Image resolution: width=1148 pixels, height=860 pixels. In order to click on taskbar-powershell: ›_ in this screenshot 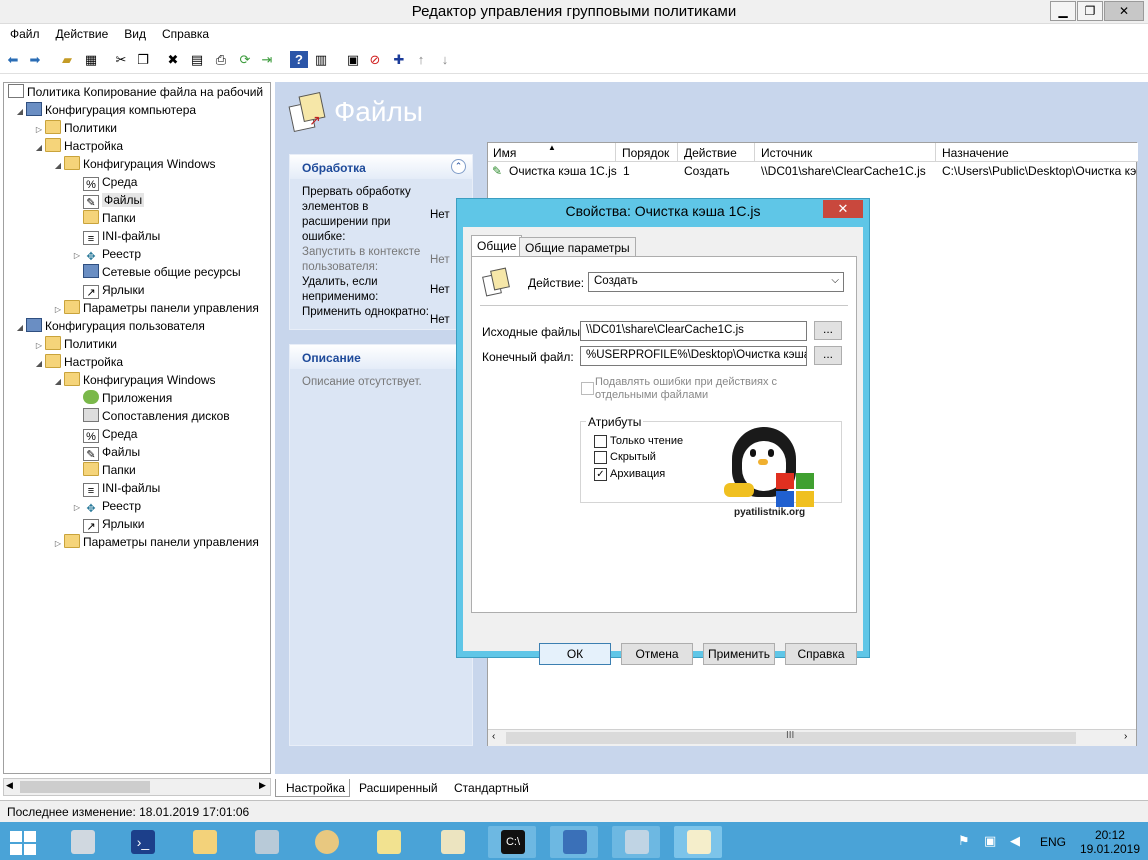, I will do `click(142, 842)`.